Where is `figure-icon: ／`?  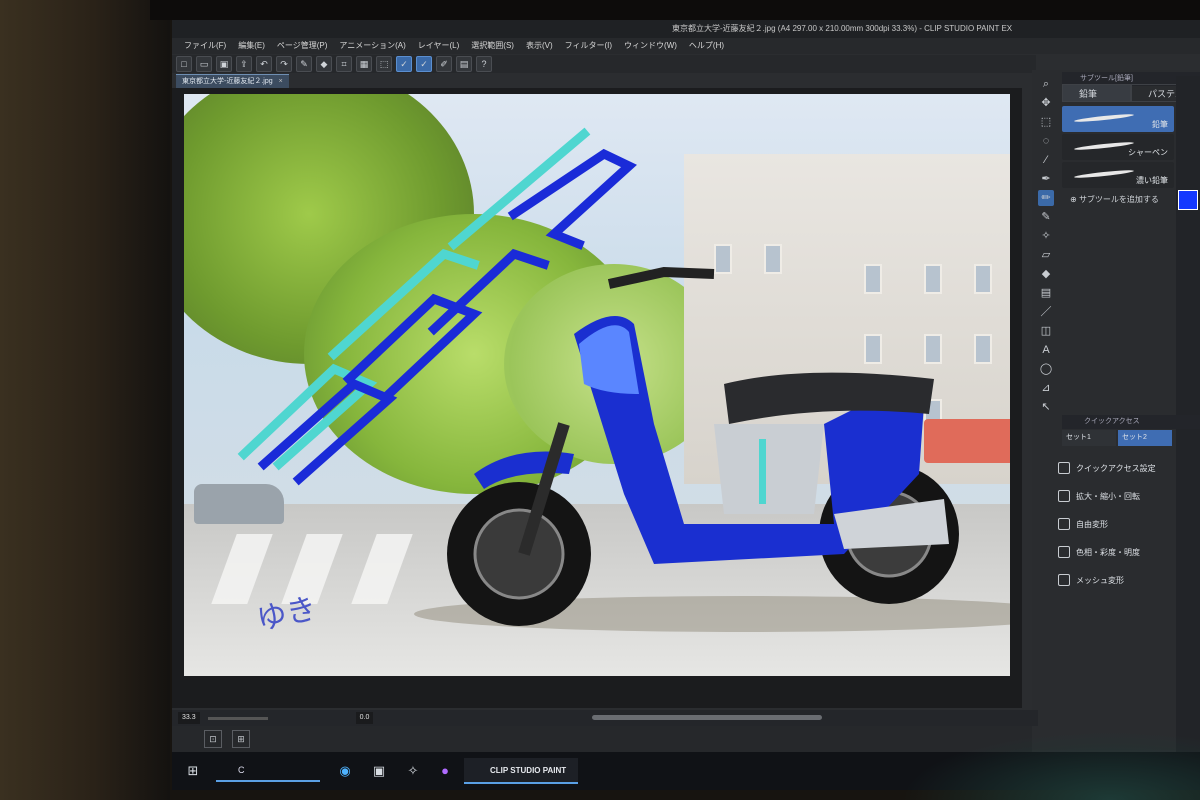 figure-icon: ／ is located at coordinates (1046, 312).